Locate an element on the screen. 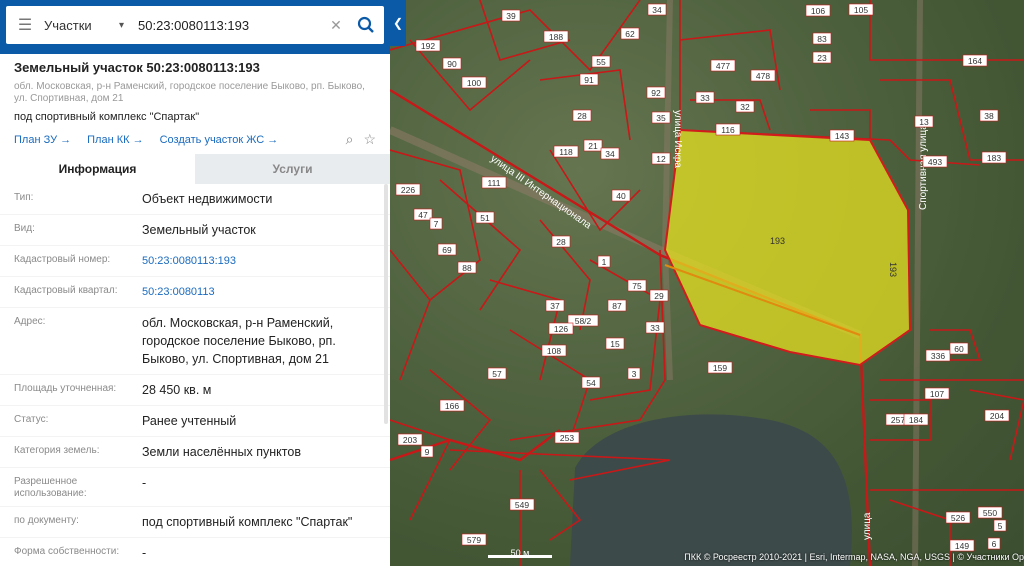  parcel-number: 108 is located at coordinates (554, 350).